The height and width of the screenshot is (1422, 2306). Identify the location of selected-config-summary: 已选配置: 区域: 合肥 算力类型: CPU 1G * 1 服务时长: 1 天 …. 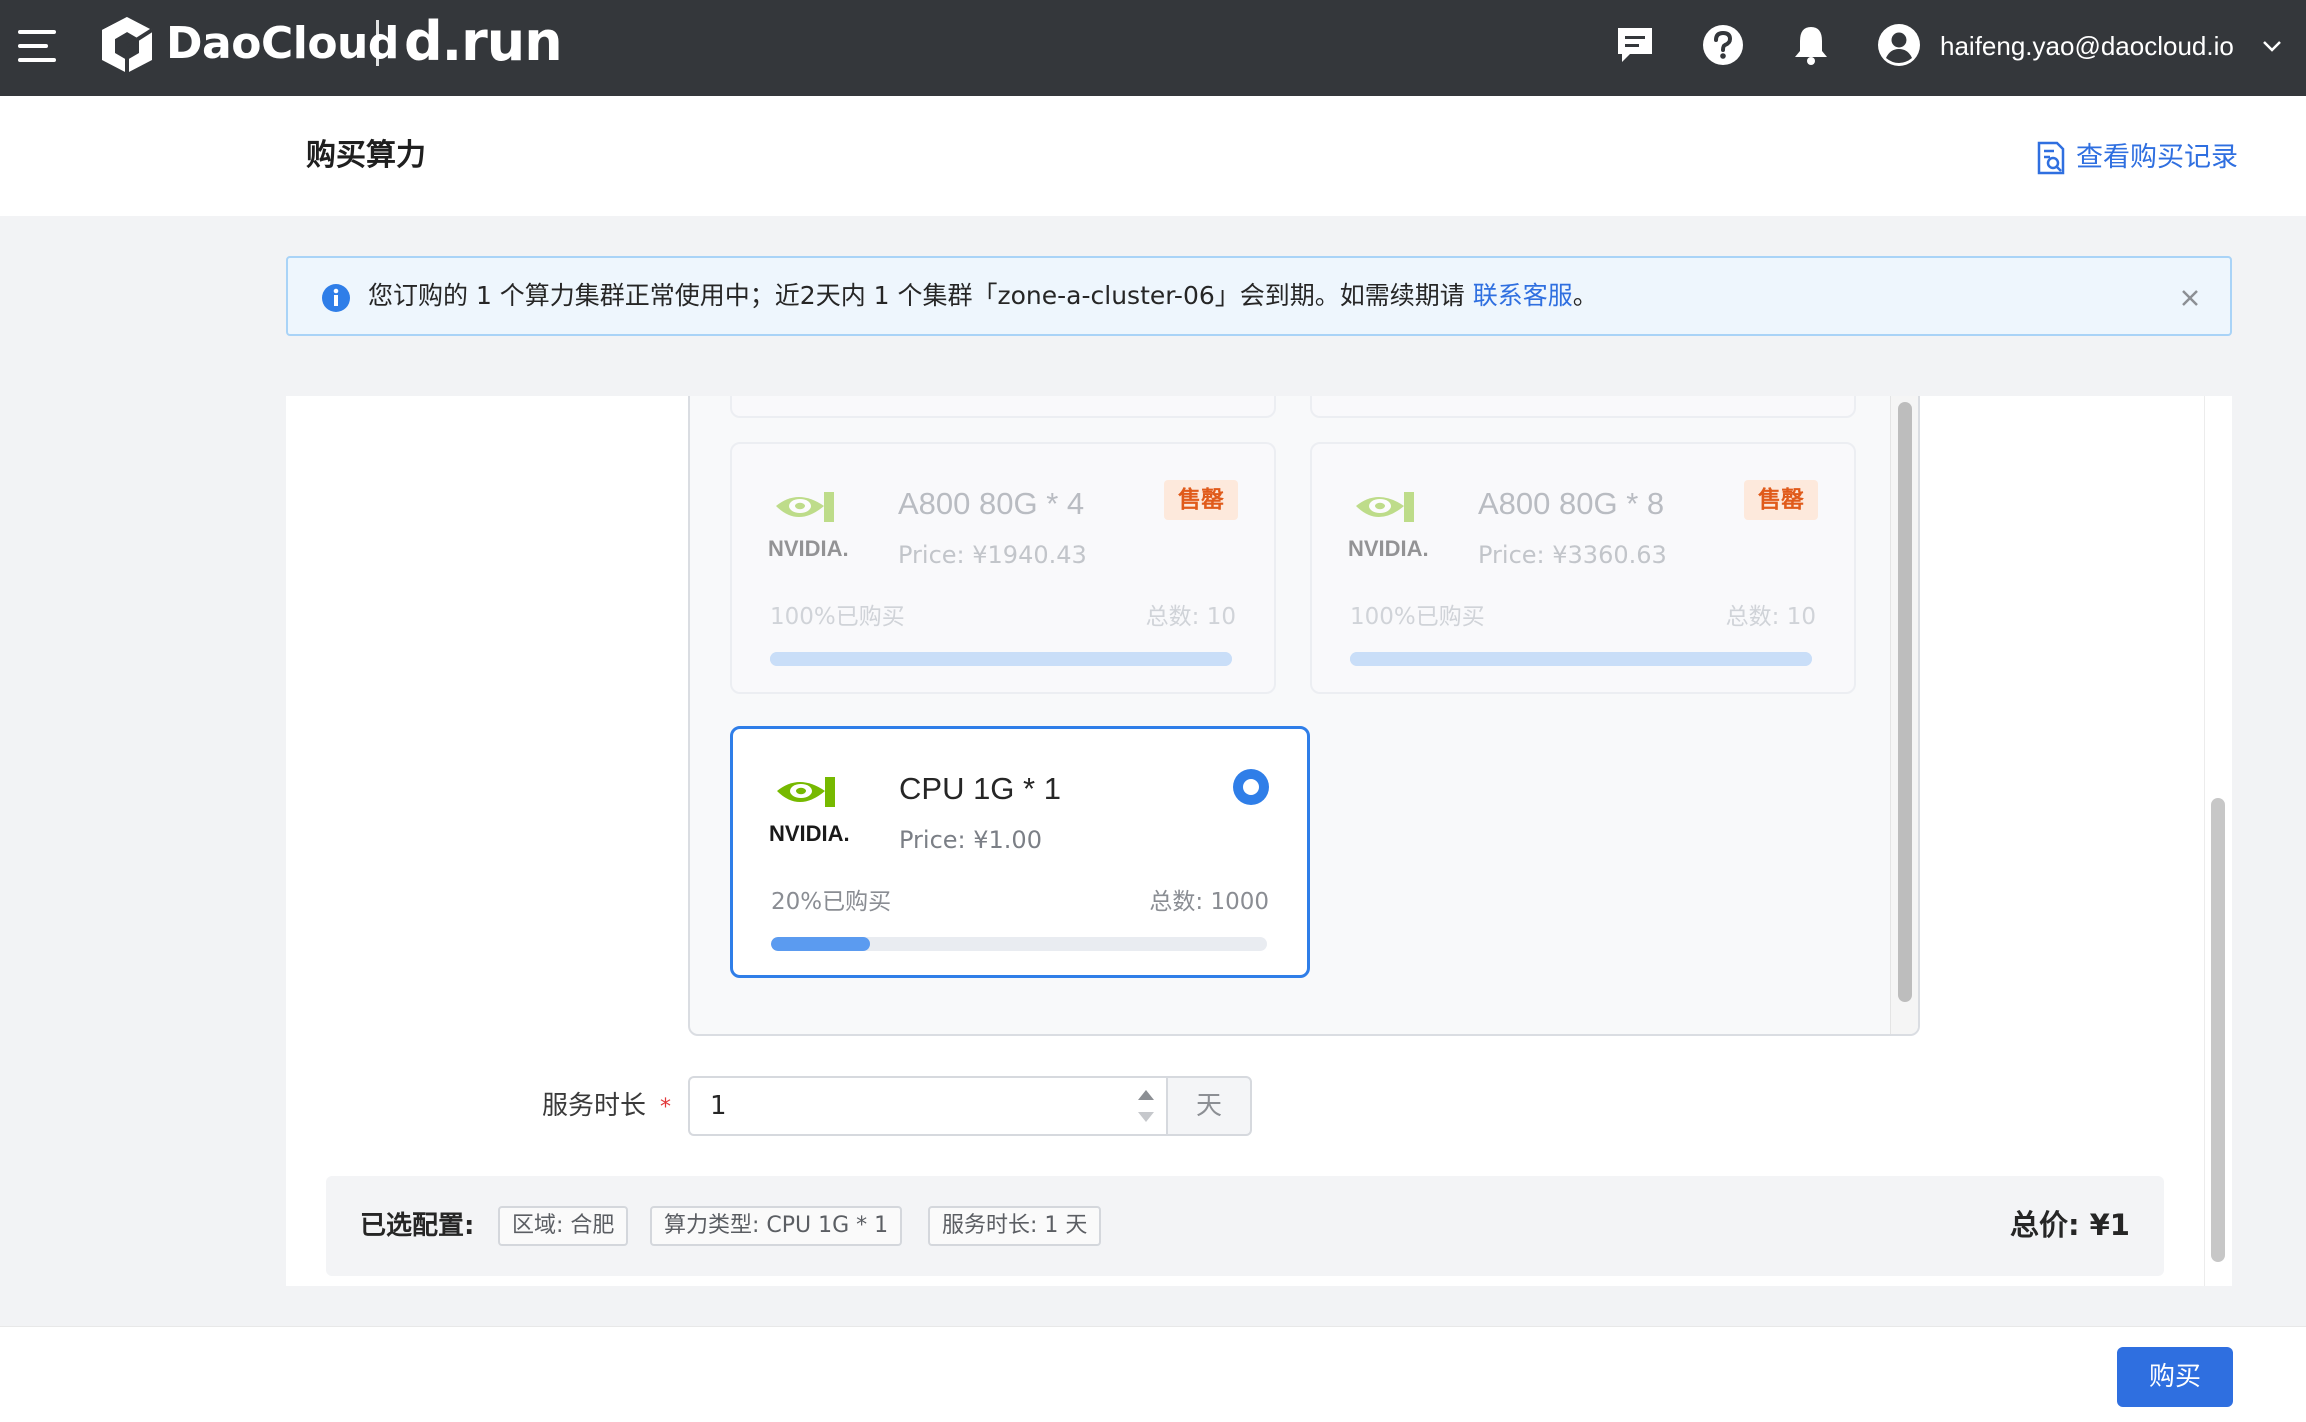
(1245, 1226).